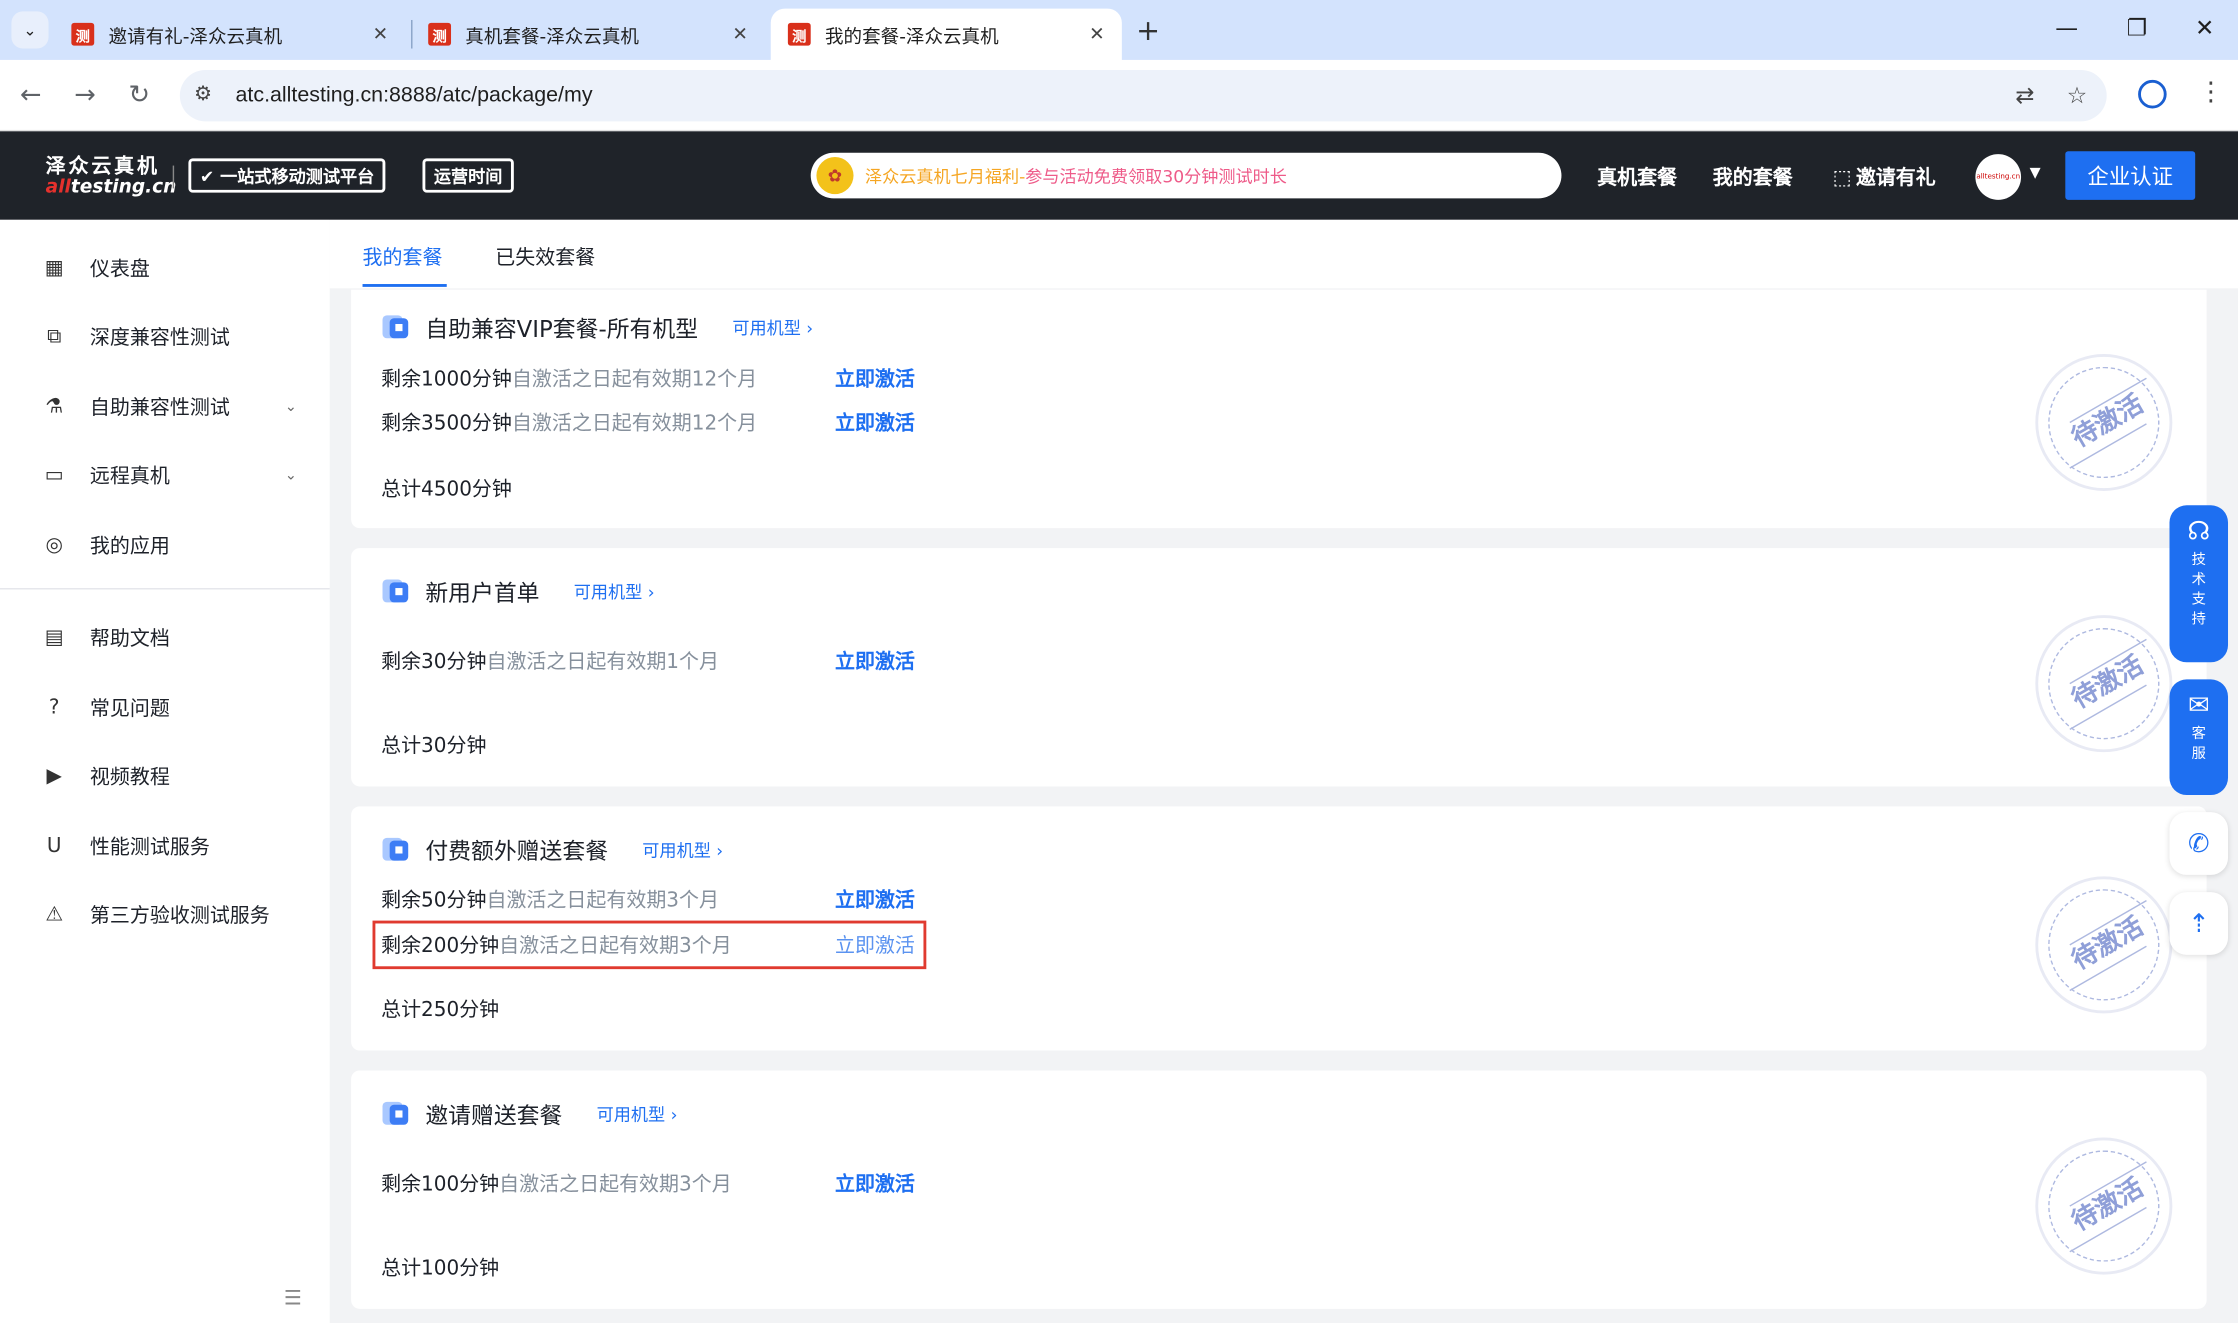  What do you see at coordinates (31, 95) in the screenshot?
I see `back-icon: ←` at bounding box center [31, 95].